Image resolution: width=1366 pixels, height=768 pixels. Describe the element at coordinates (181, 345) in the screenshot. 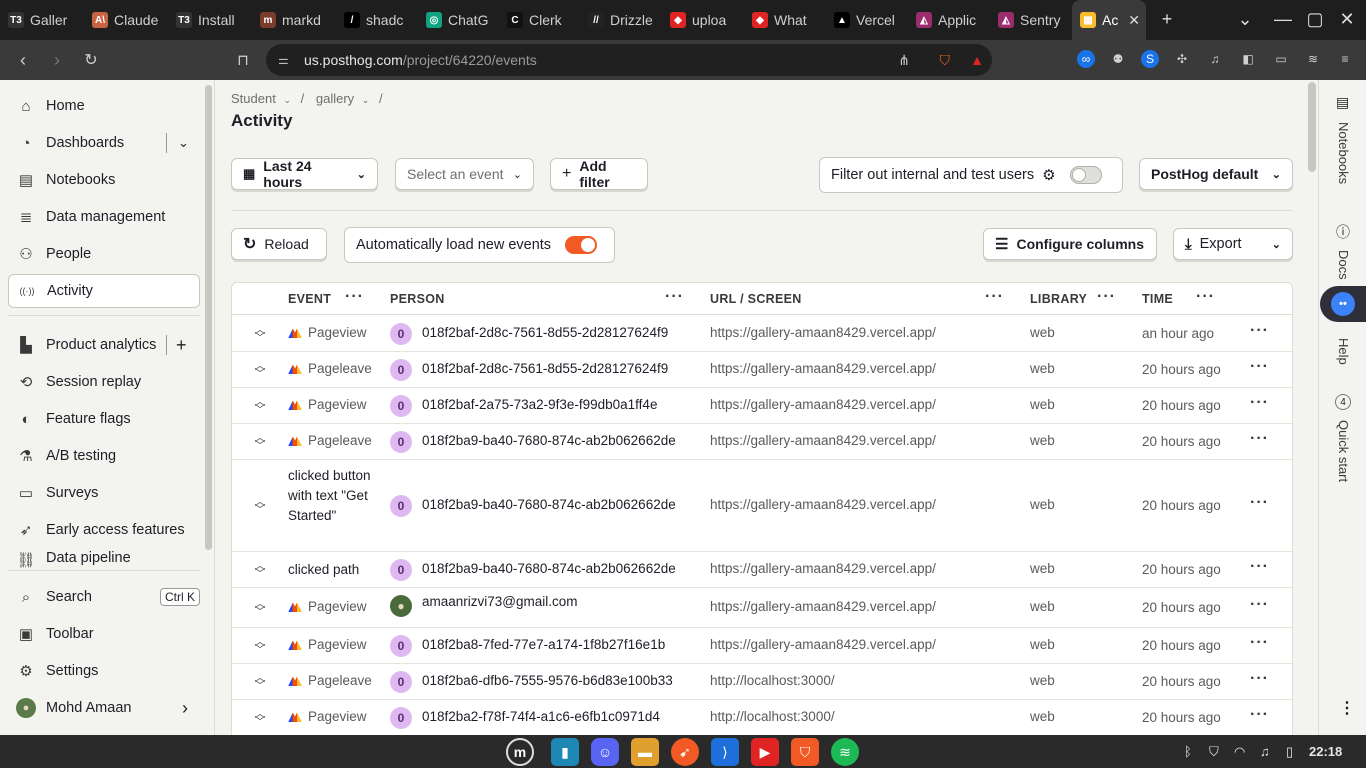

I see `plus-icon: +` at that location.